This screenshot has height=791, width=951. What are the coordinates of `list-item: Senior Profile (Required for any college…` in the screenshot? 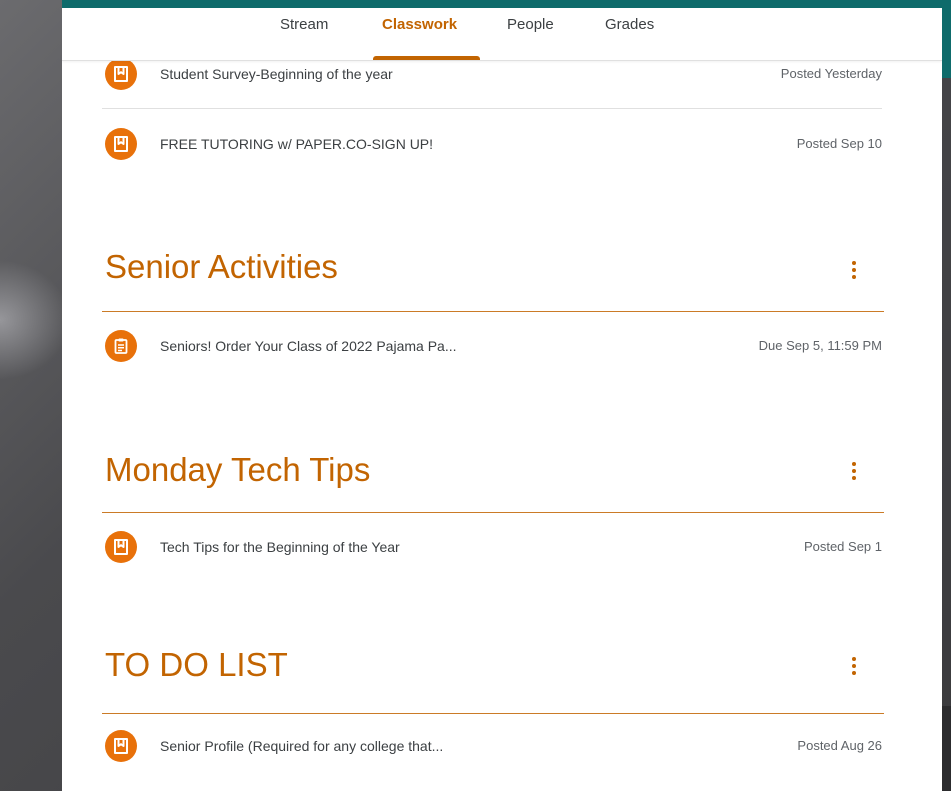 It's located at (492, 746).